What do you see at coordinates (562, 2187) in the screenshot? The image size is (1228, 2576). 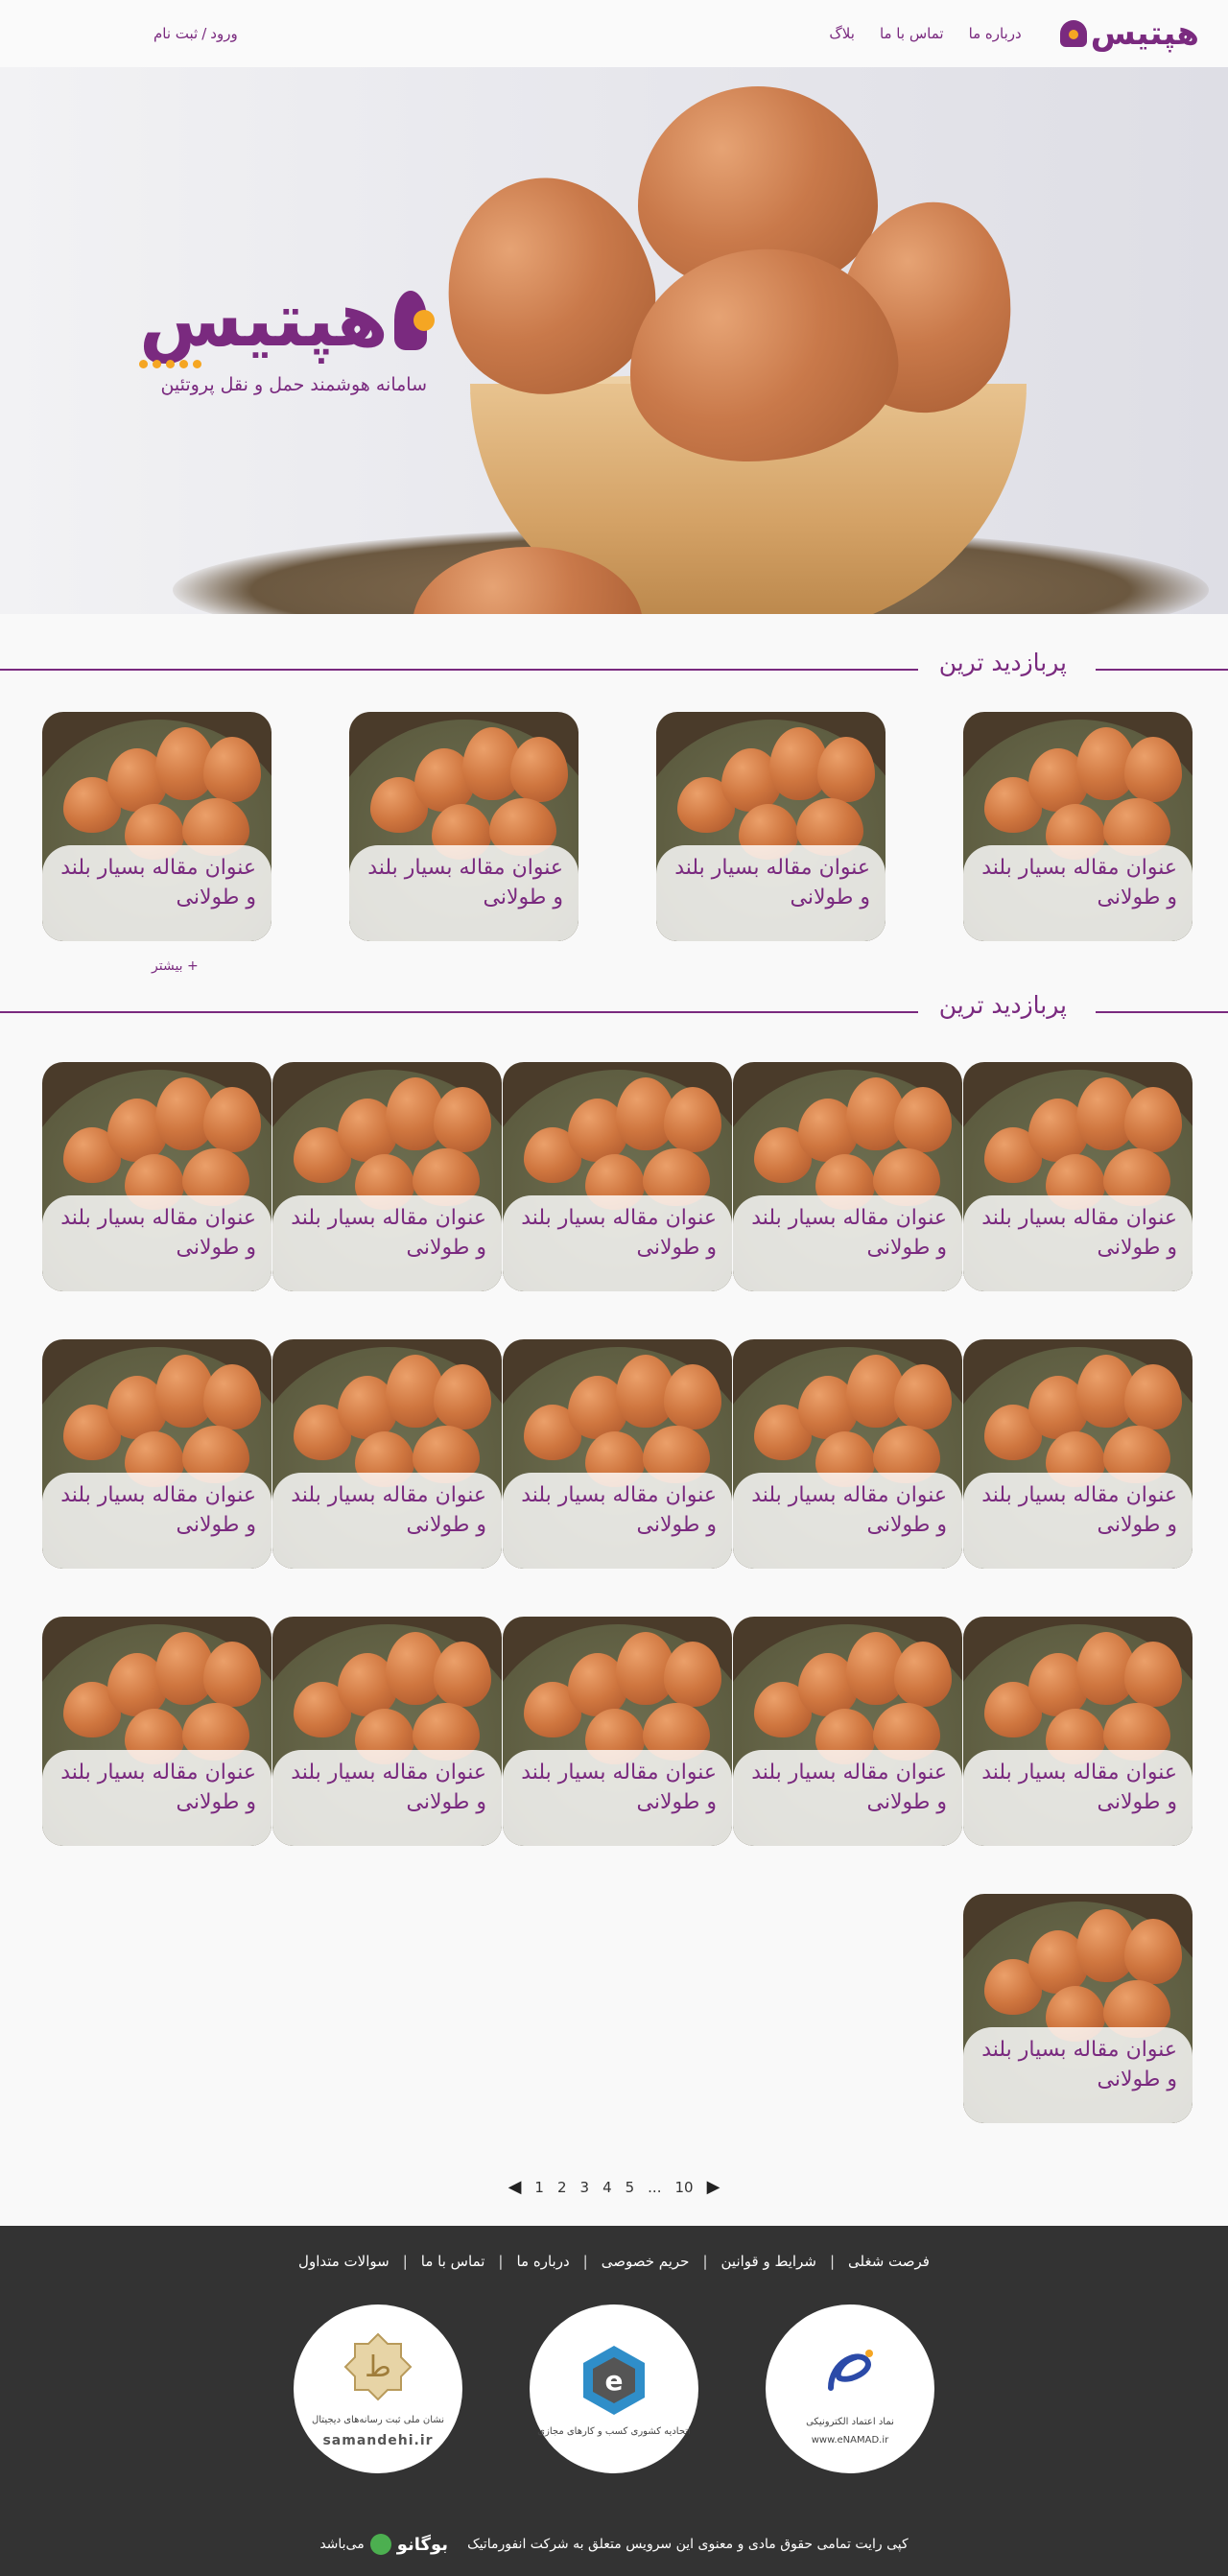 I see `page-2: 2` at bounding box center [562, 2187].